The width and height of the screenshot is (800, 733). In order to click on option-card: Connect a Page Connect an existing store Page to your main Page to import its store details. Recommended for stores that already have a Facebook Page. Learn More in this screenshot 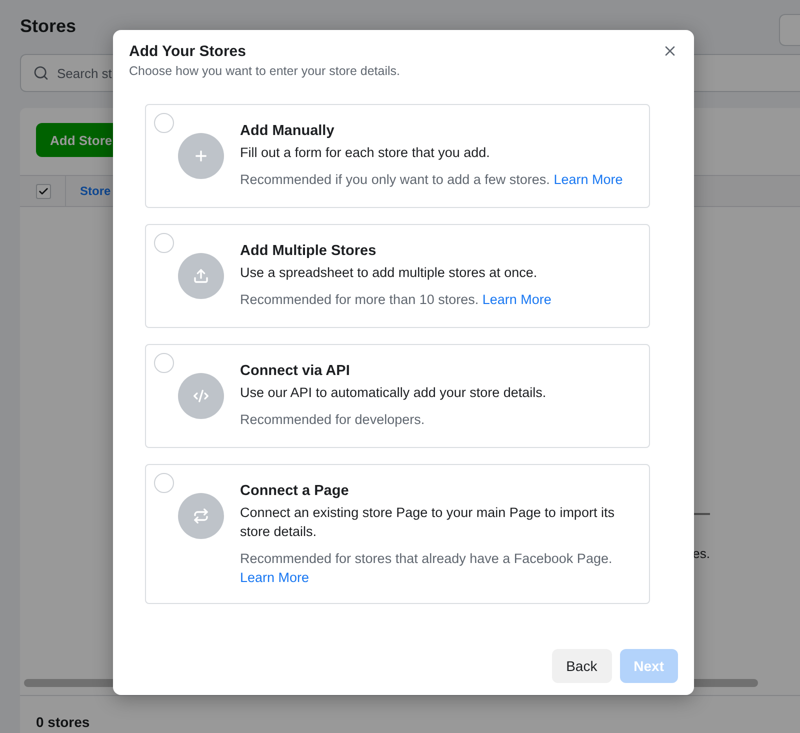, I will do `click(397, 534)`.